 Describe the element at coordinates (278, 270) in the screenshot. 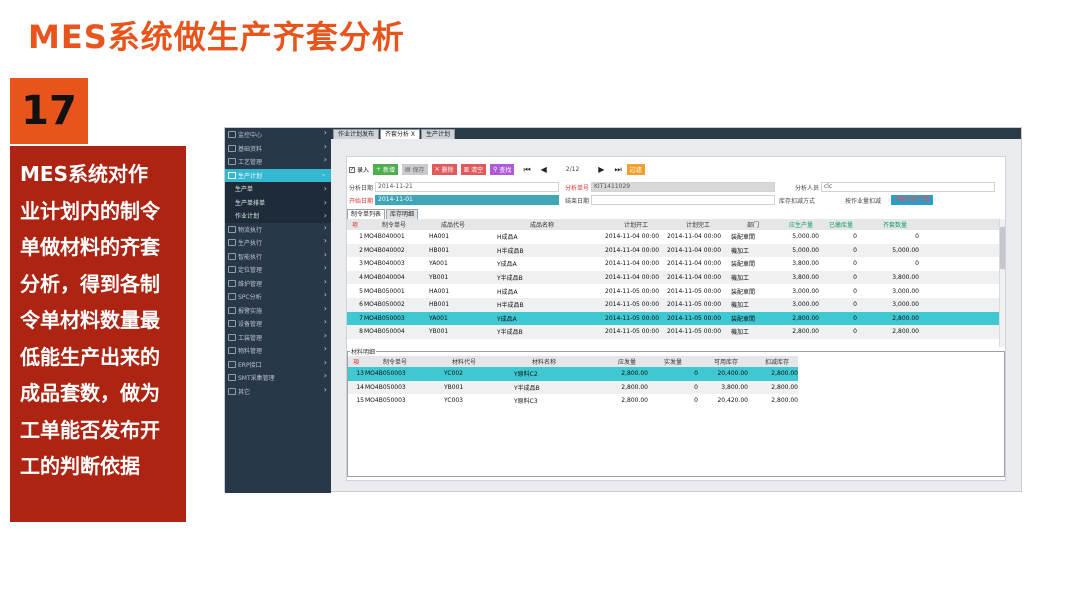

I see `sidebar-item-location: 定位管理 ›` at that location.